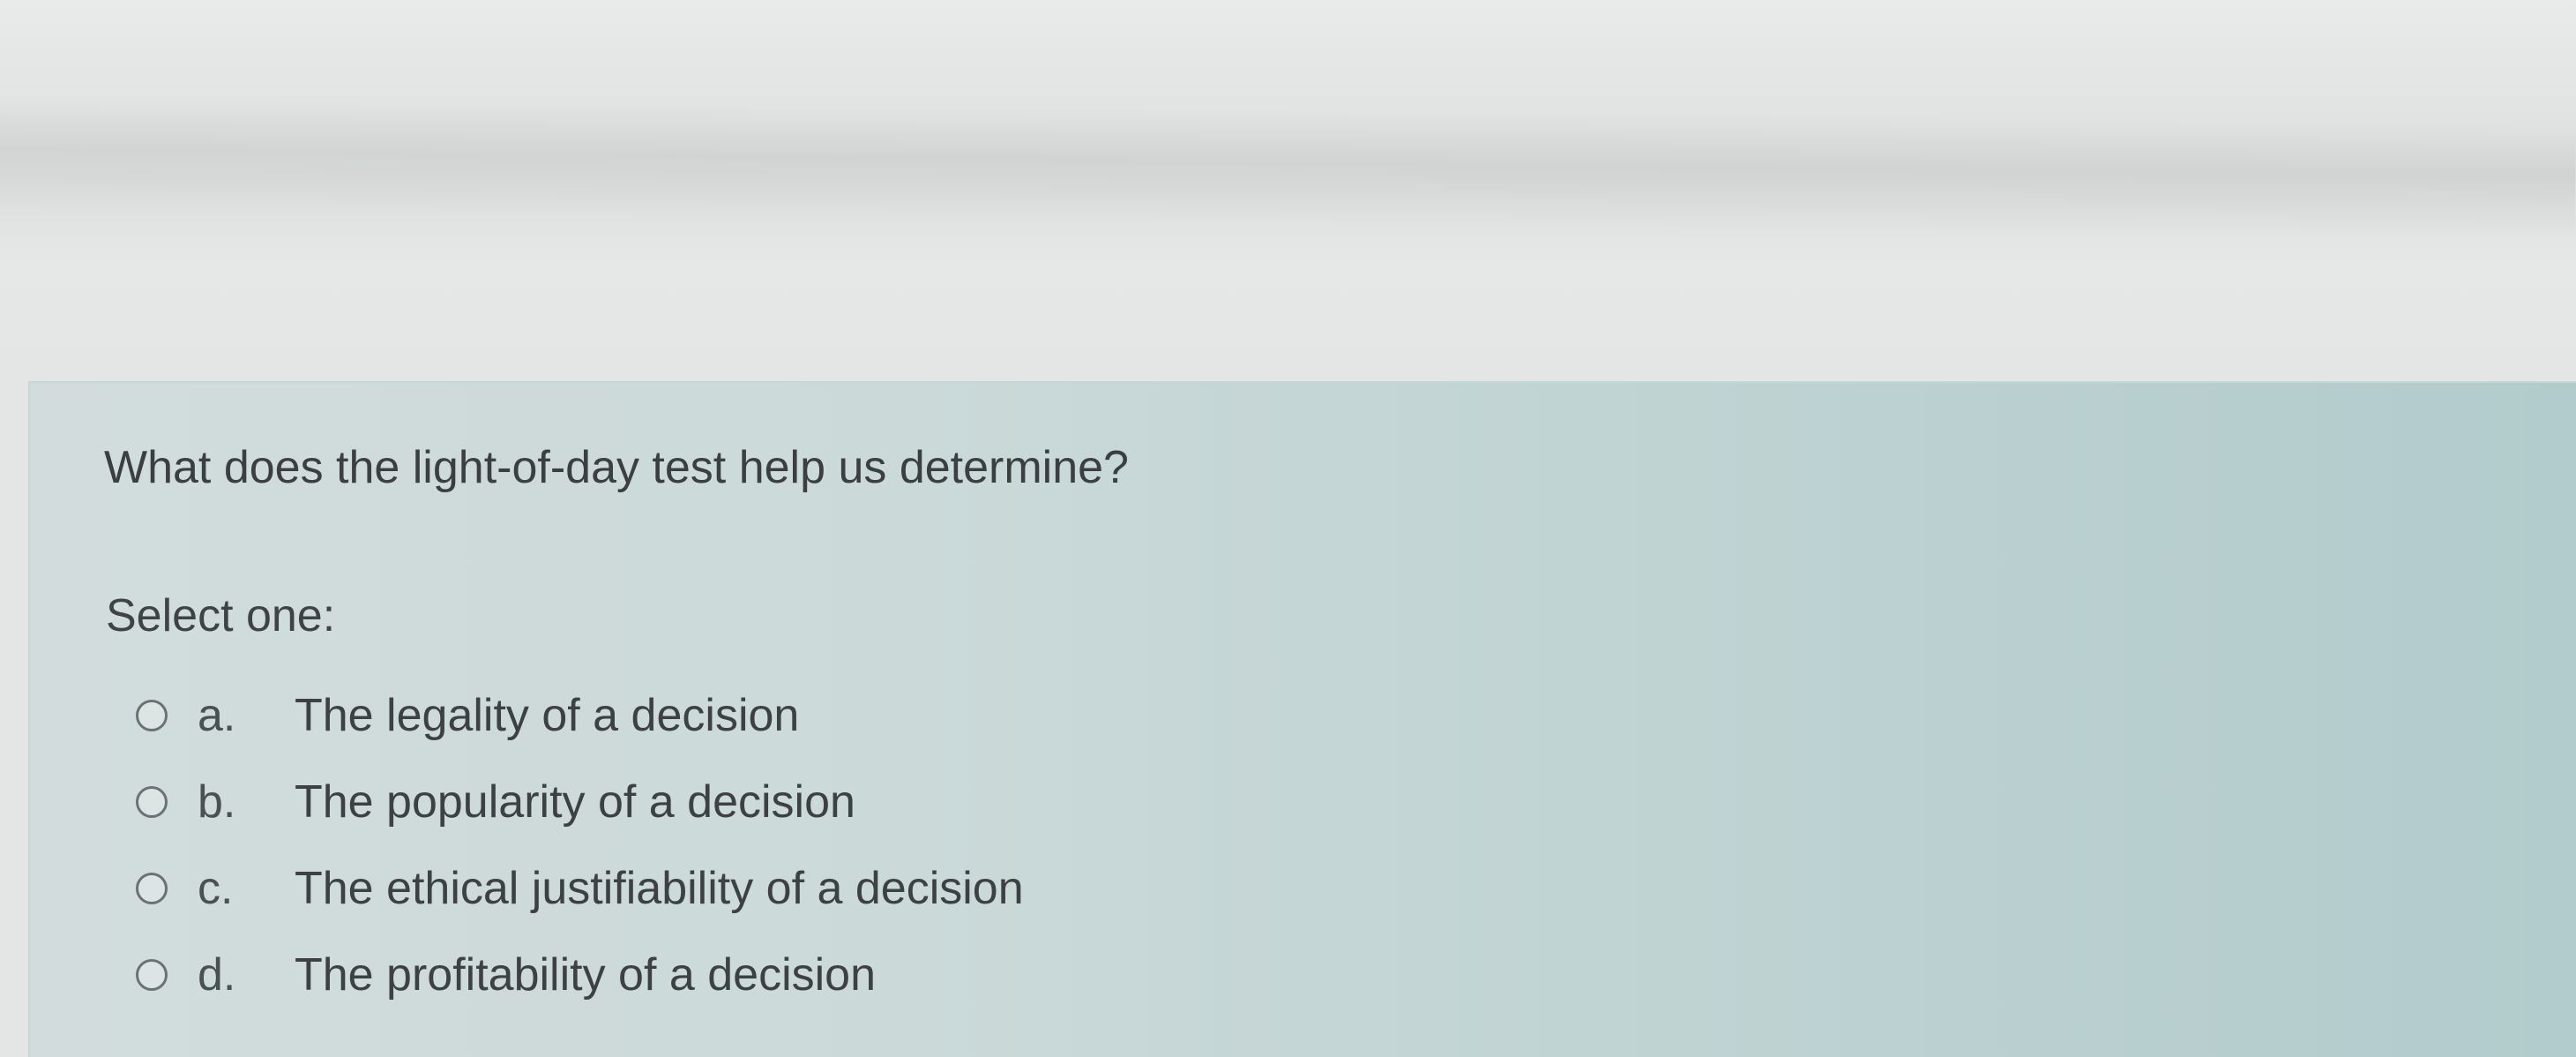 The height and width of the screenshot is (1057, 2576). Describe the element at coordinates (217, 715) in the screenshot. I see `option-letter-a: a.` at that location.